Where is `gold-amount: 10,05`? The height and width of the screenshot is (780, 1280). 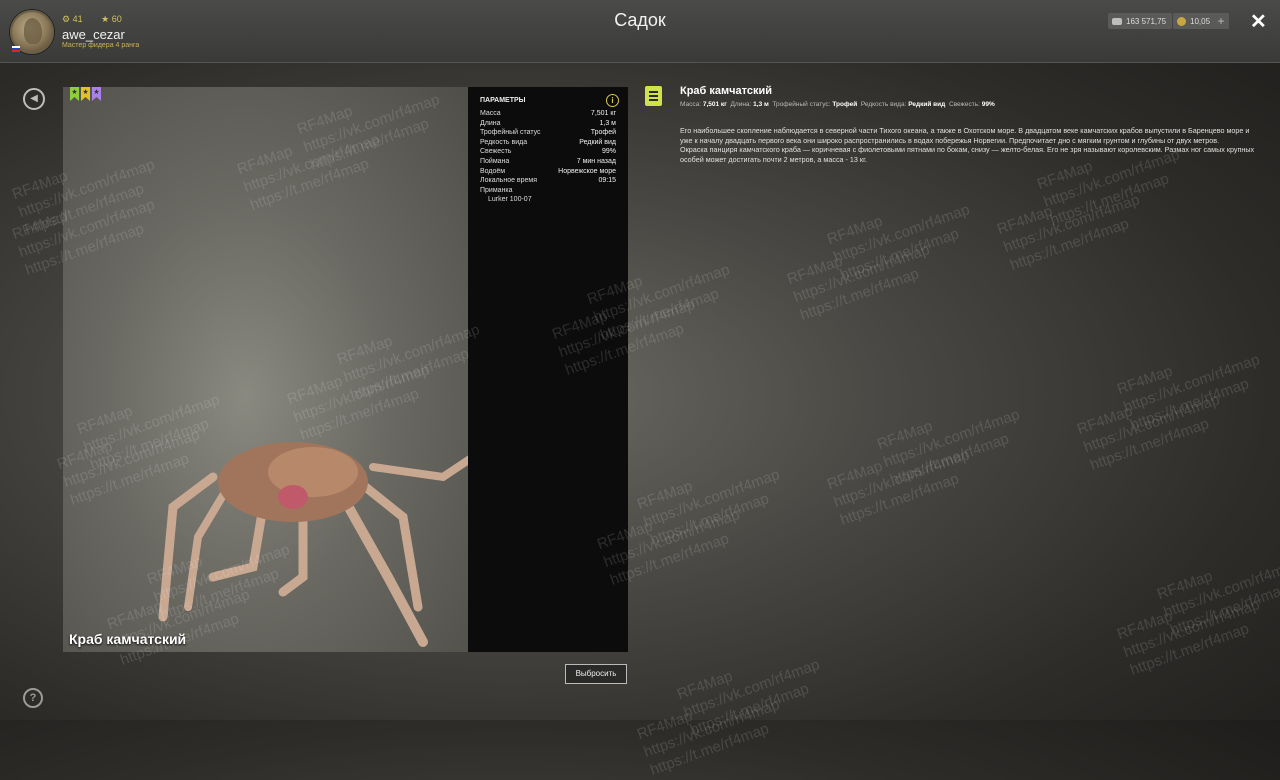 gold-amount: 10,05 is located at coordinates (1200, 21).